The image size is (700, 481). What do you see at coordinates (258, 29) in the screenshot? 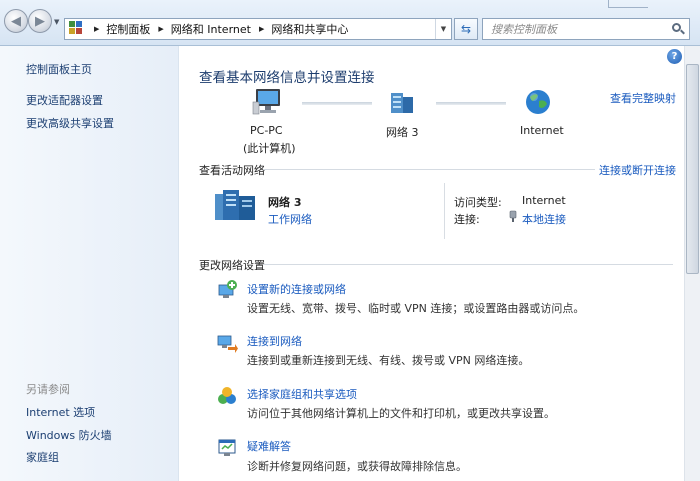
I see `address-bar: ▶ 控制面板 ▶ 网络和 Internet ▶ 网络和共享中心 ▼` at bounding box center [258, 29].